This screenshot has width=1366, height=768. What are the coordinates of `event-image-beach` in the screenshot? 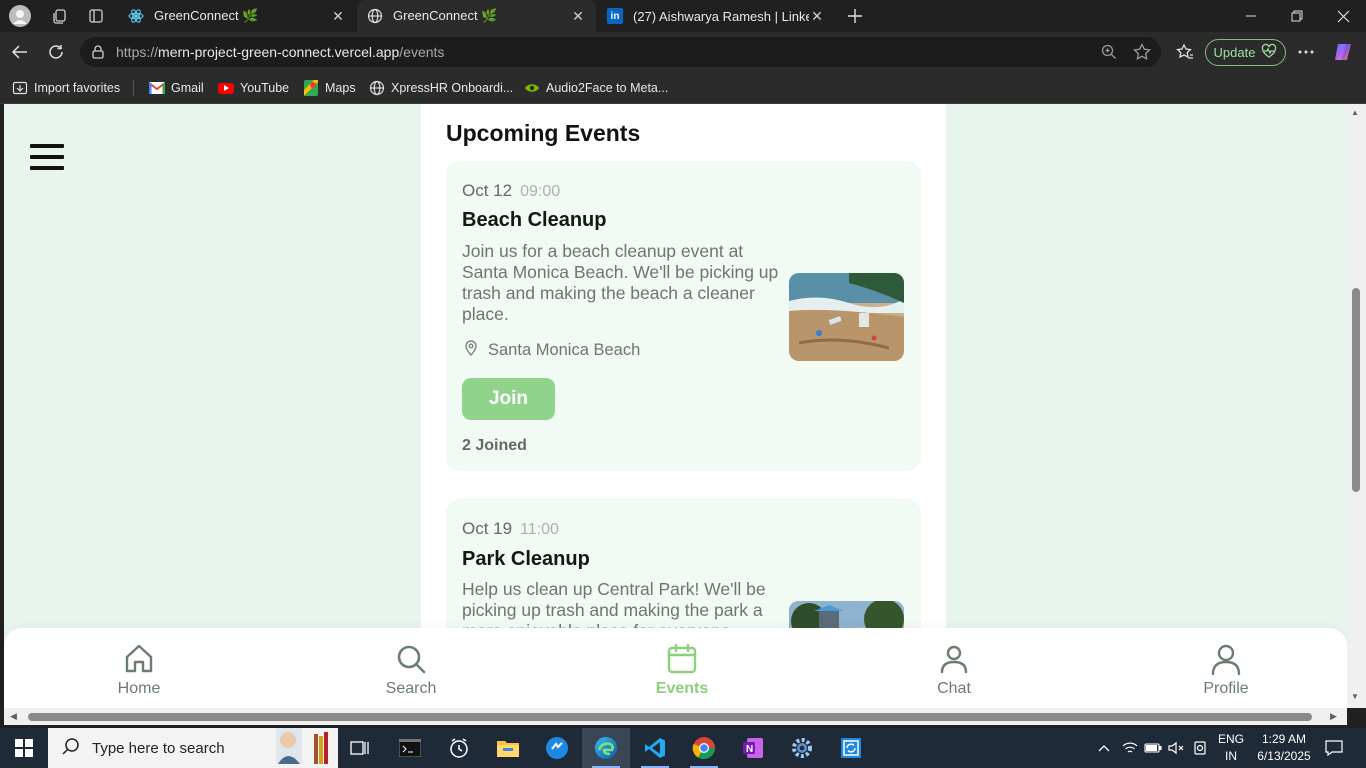 It's located at (846, 317).